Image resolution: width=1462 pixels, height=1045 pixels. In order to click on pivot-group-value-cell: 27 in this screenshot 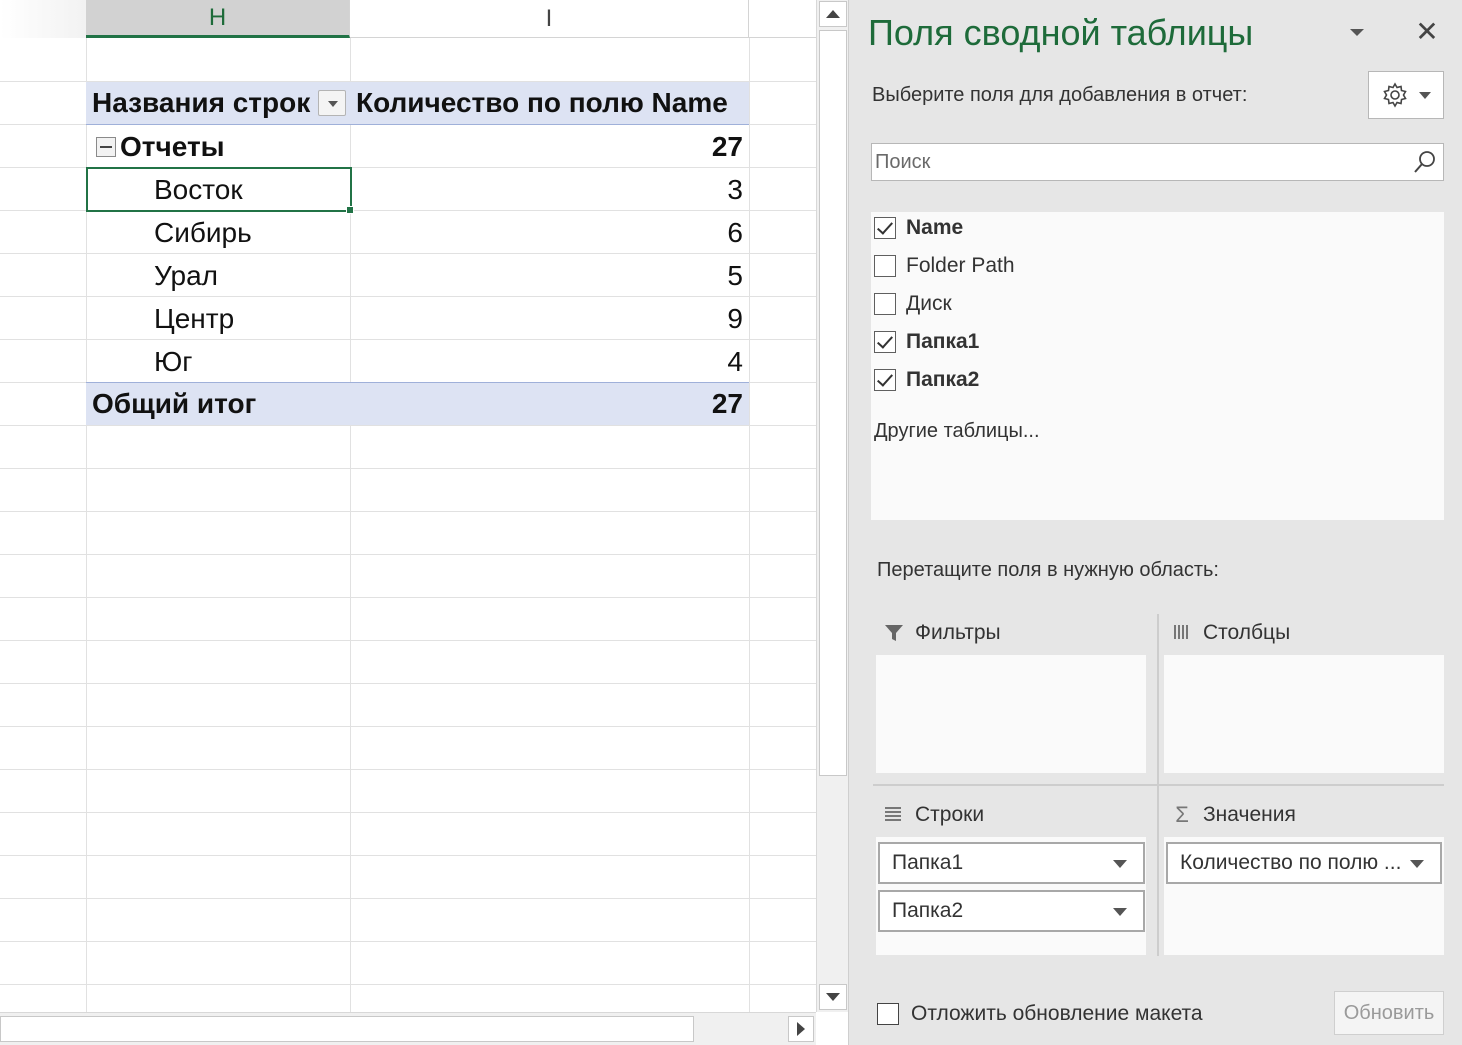, I will do `click(549, 146)`.